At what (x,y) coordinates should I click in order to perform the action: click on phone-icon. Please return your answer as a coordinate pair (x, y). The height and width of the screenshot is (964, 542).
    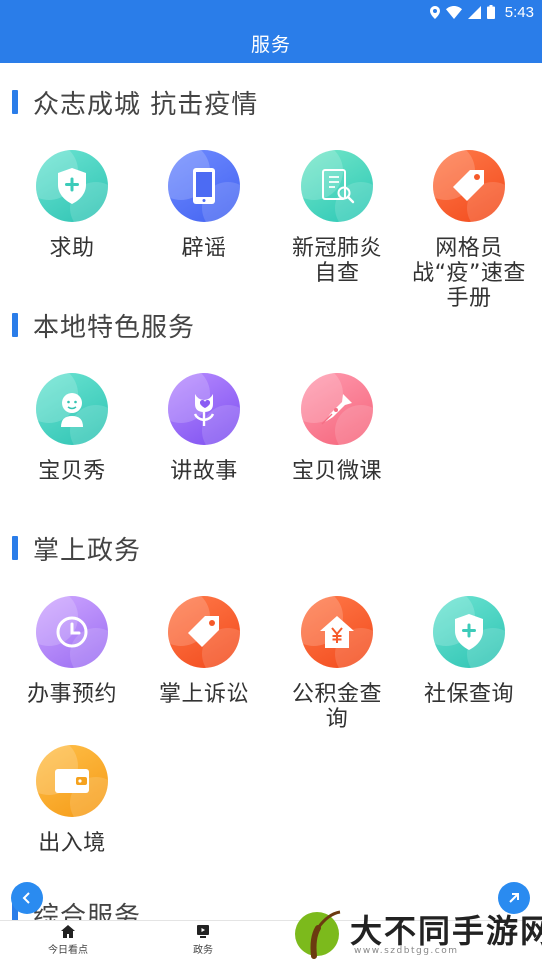
    Looking at the image, I should click on (204, 186).